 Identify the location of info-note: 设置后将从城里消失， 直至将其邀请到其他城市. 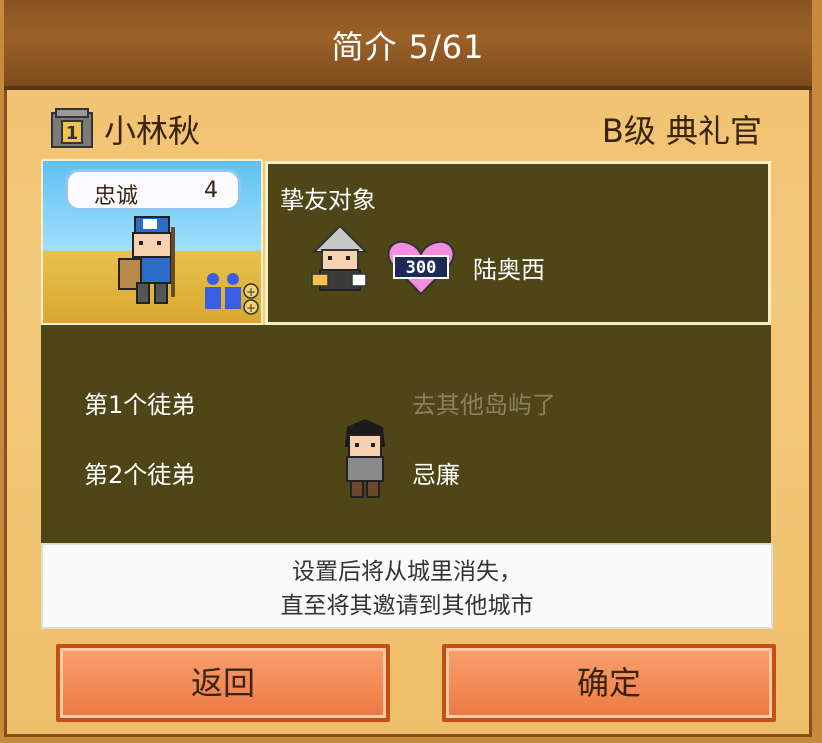
(407, 586).